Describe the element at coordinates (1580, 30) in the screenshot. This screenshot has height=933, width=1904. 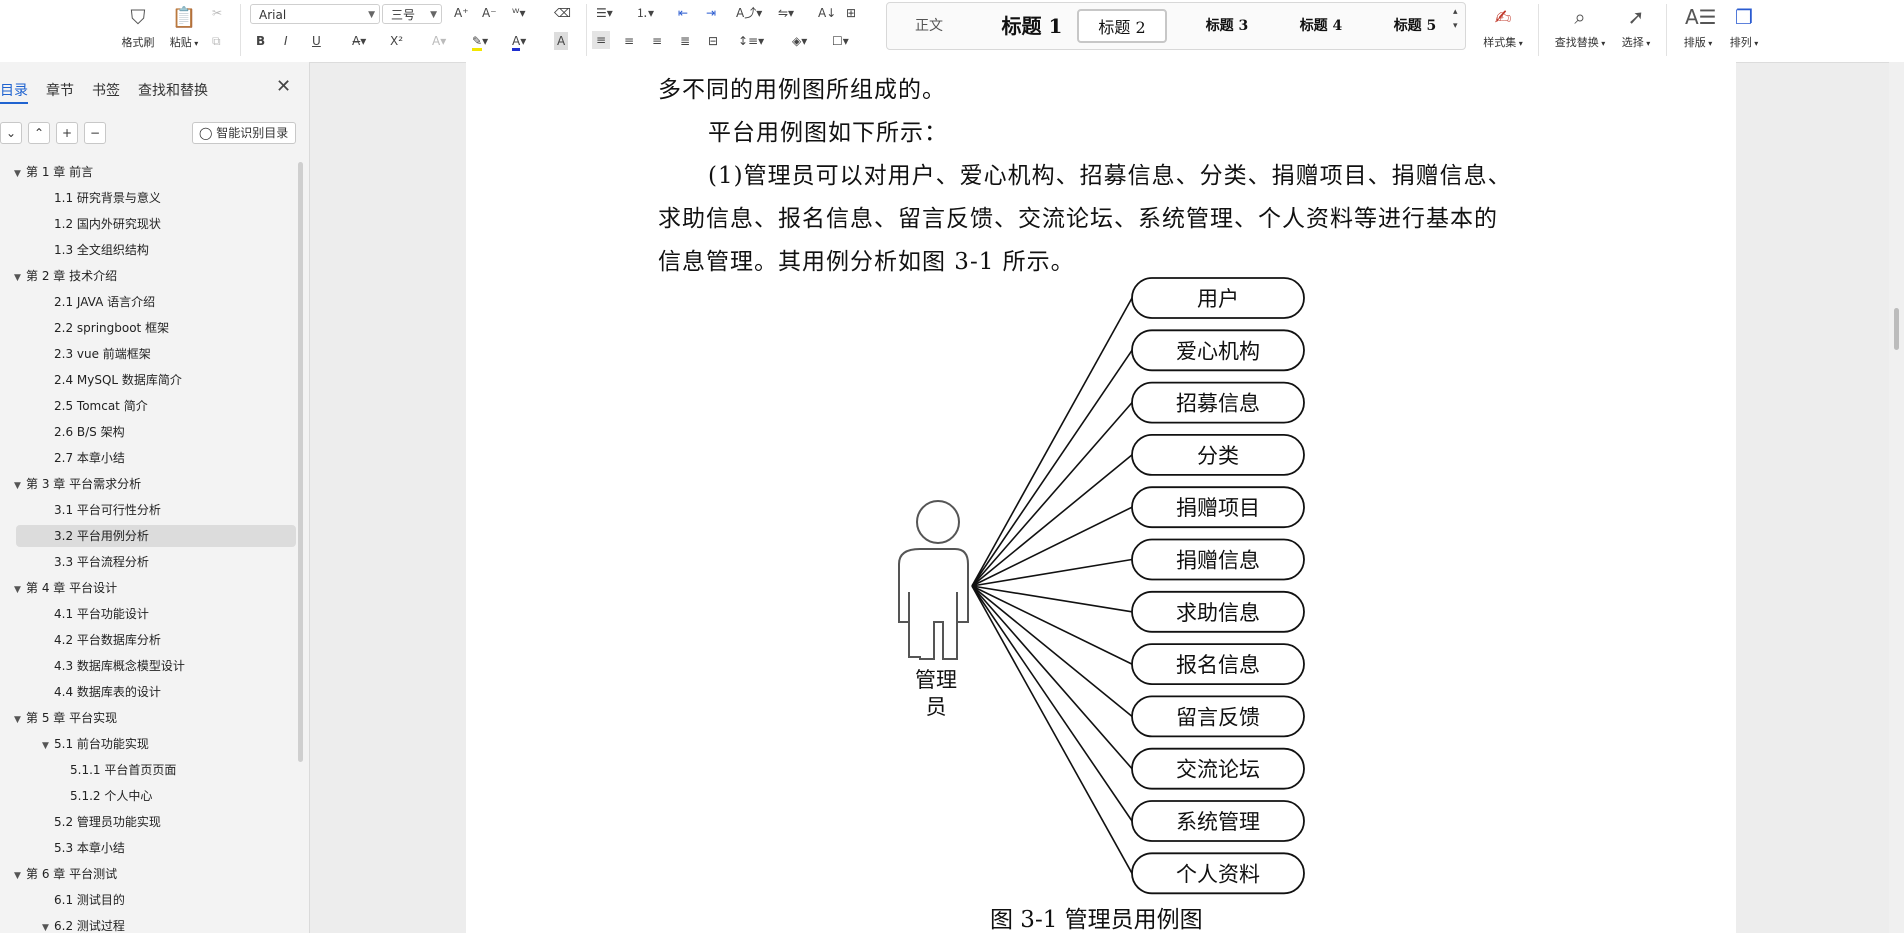
I see `find-replace-button: ⌕ 查找替换 ▾` at that location.